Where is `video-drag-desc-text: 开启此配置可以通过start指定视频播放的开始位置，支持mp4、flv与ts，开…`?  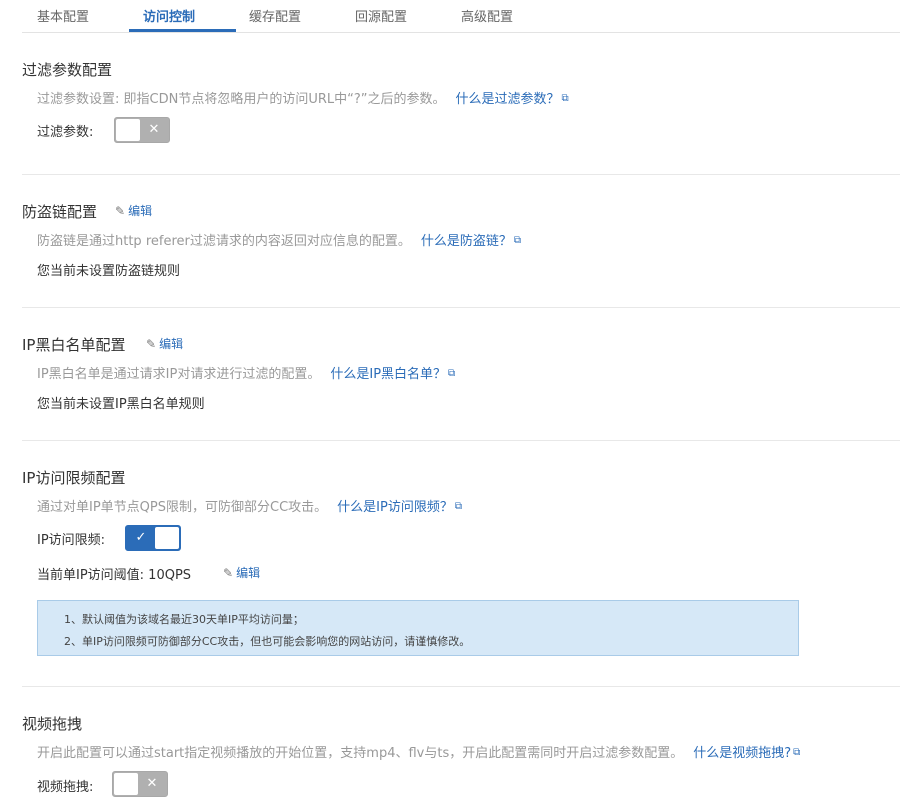 video-drag-desc-text: 开启此配置可以通过start指定视频播放的开始位置，支持mp4、flv与ts，开… is located at coordinates (360, 753).